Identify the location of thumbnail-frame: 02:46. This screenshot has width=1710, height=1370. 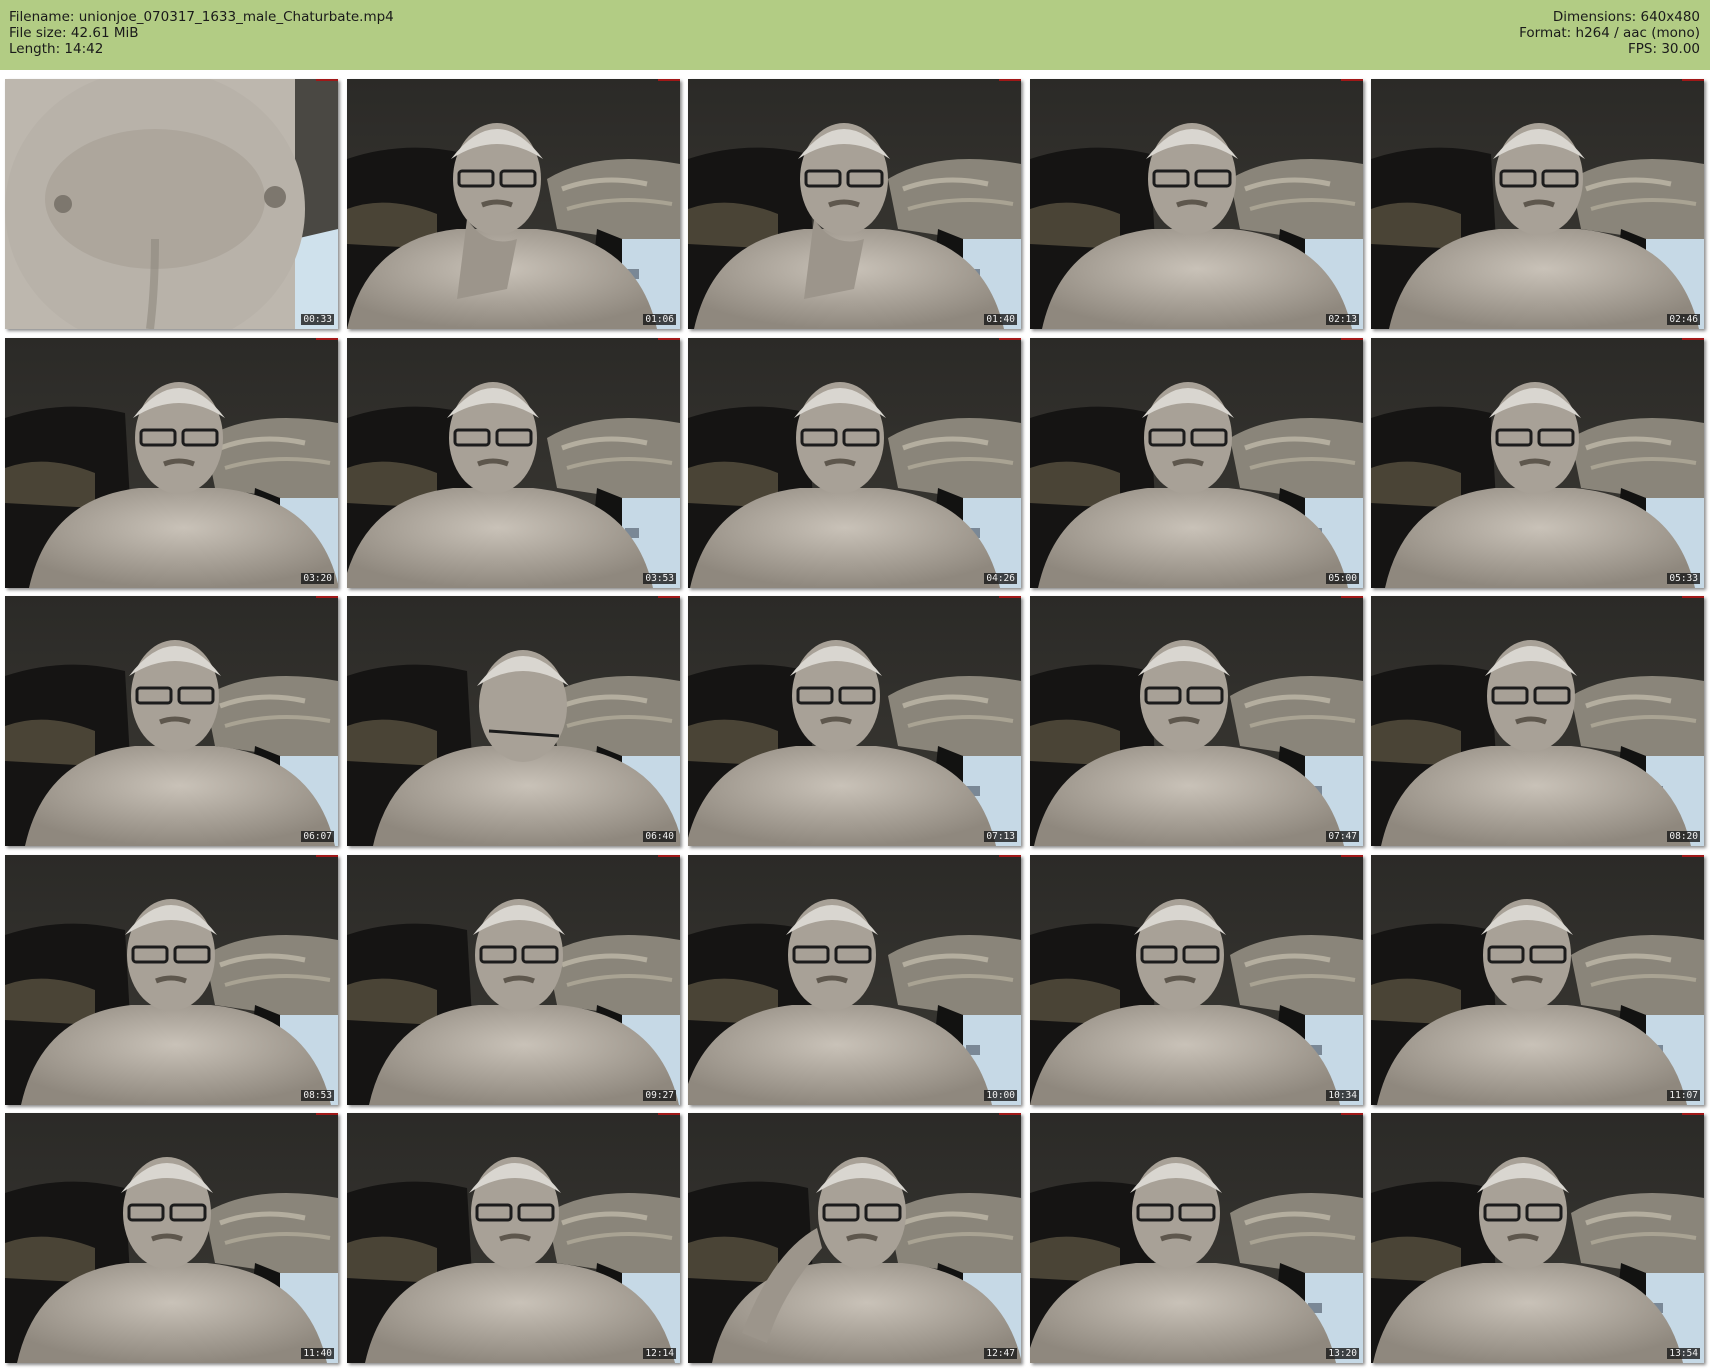
(1537, 204).